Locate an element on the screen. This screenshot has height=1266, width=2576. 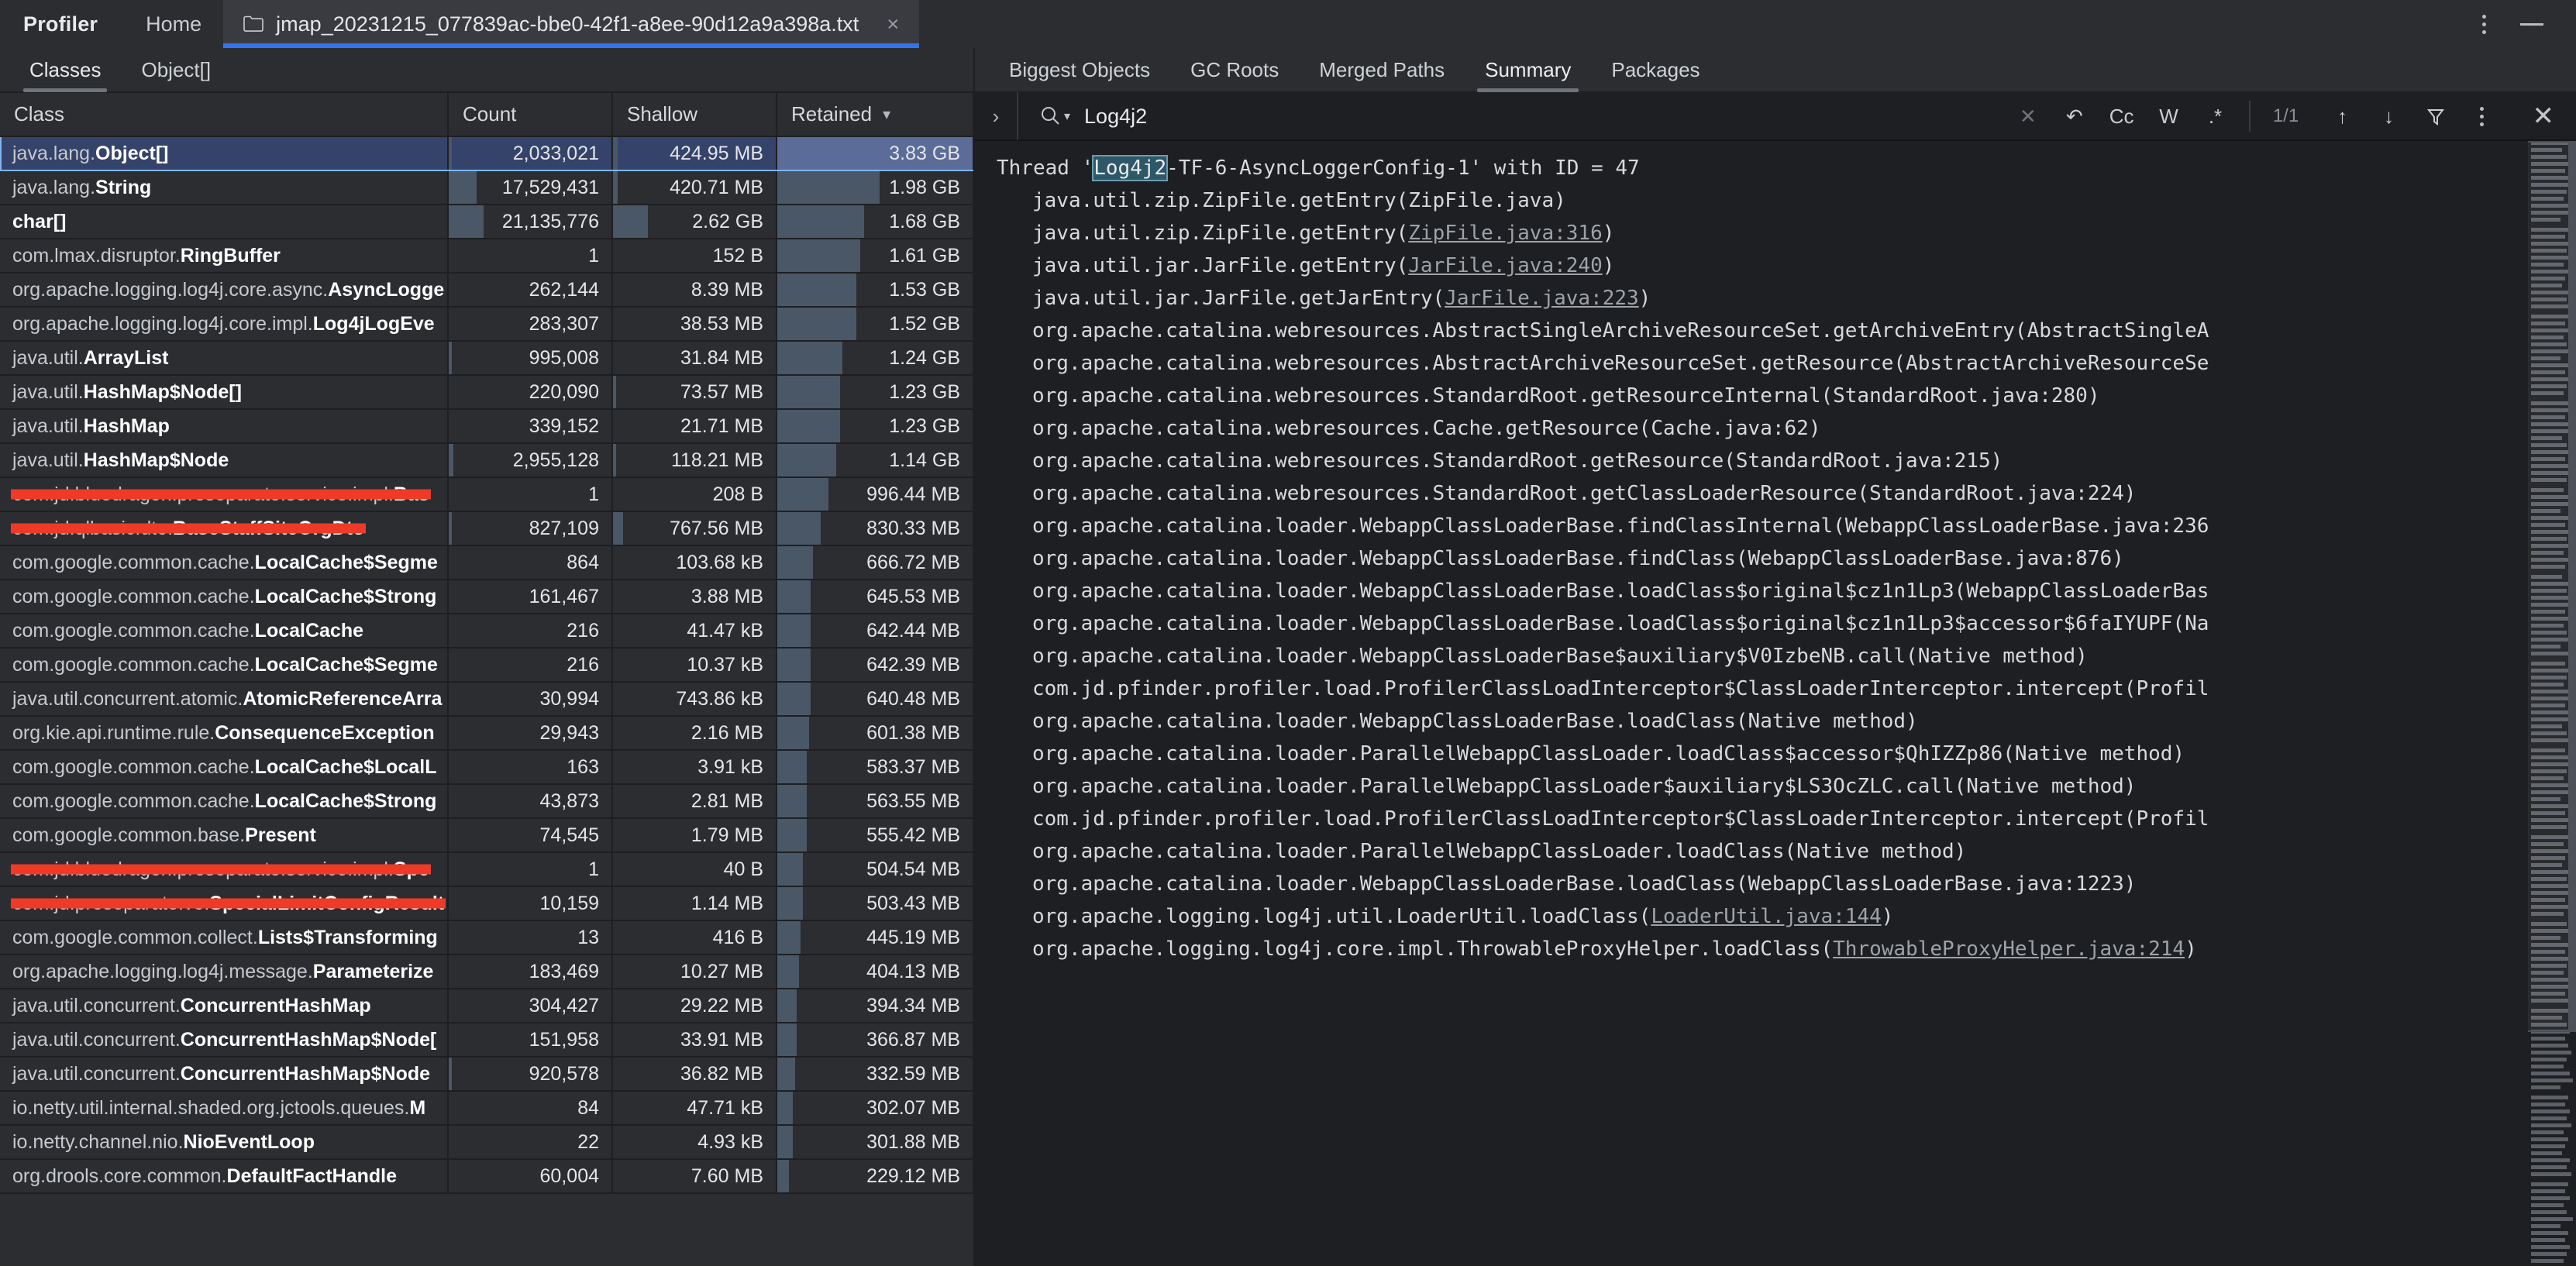
tab-biggest-objects: Biggest Objects is located at coordinates (1079, 69).